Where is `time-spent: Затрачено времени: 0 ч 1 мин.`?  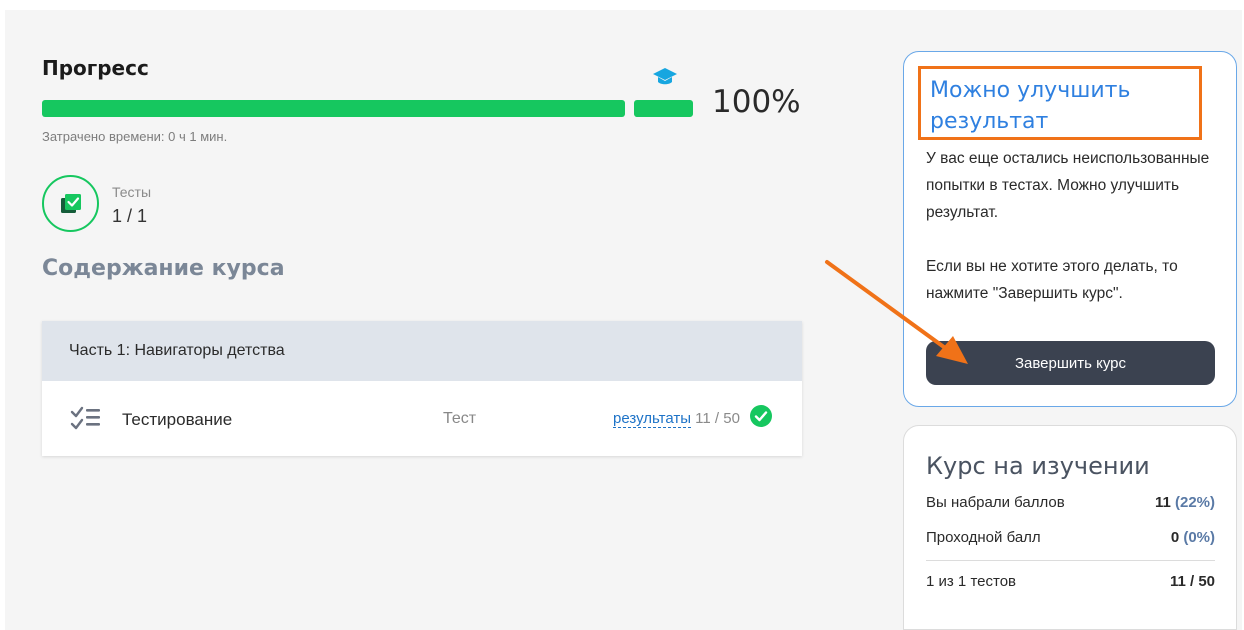 time-spent: Затрачено времени: 0 ч 1 мин. is located at coordinates (135, 136).